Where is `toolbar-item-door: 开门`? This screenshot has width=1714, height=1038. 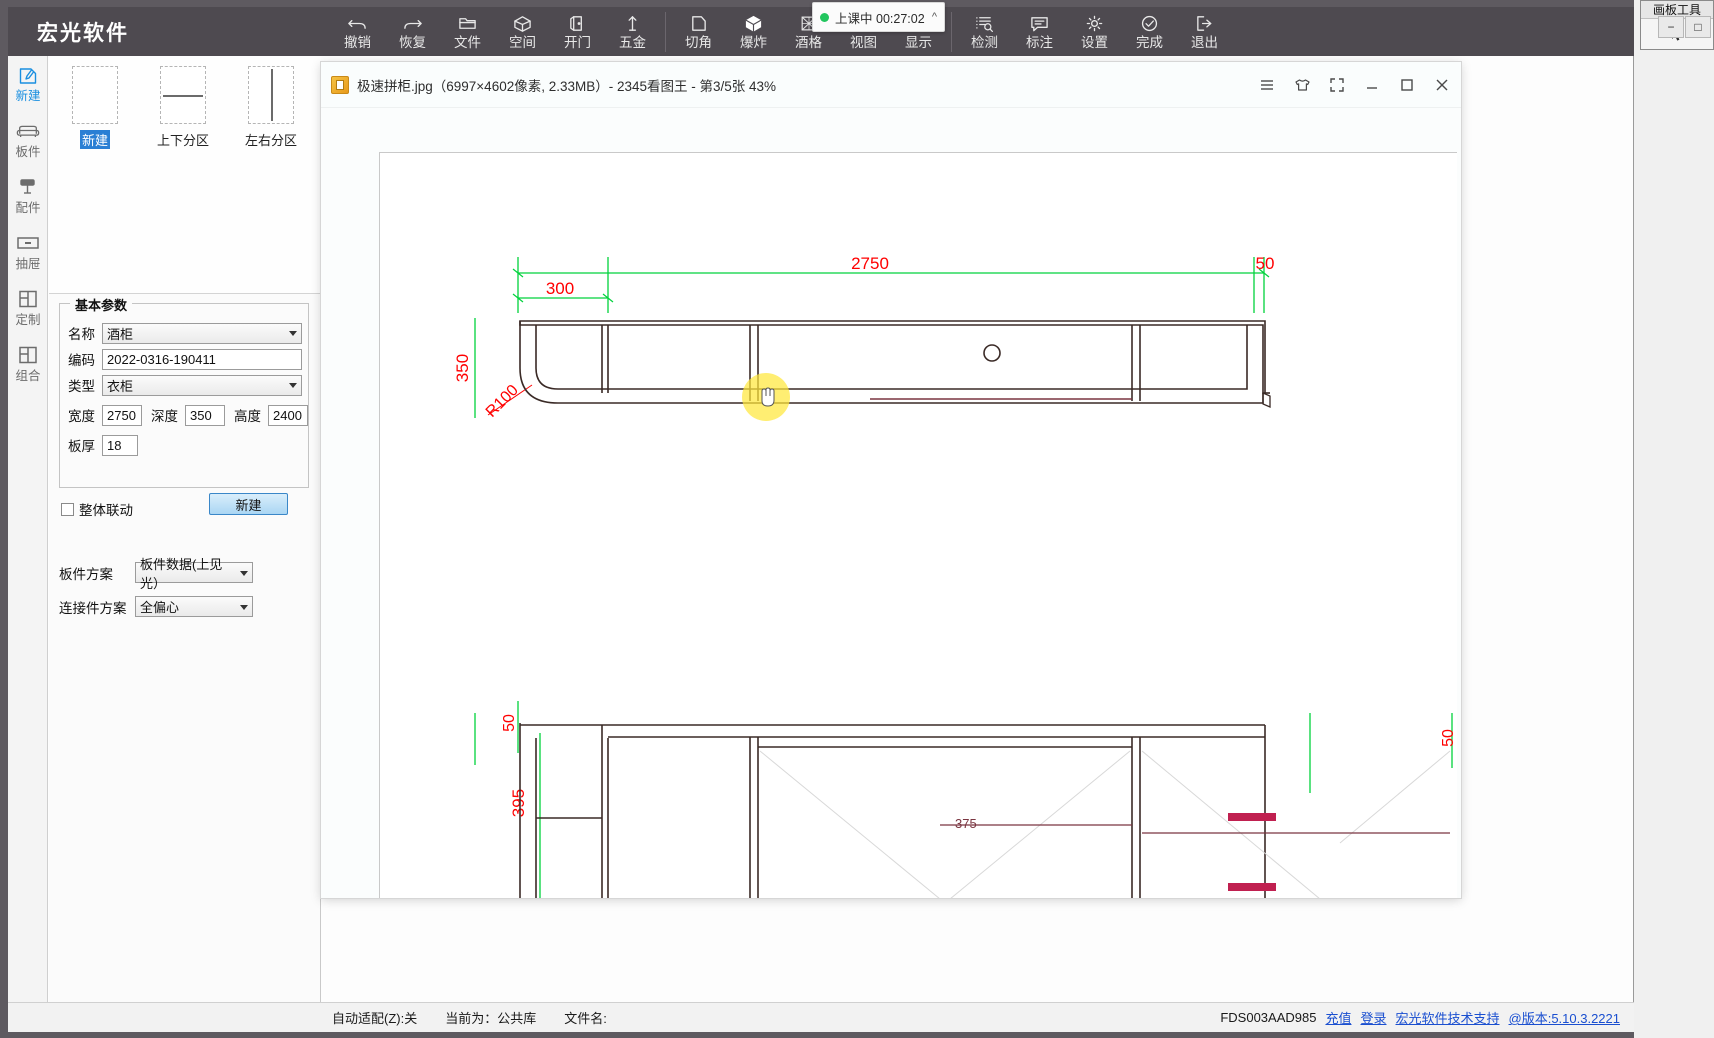
toolbar-item-door: 开门 is located at coordinates (577, 31).